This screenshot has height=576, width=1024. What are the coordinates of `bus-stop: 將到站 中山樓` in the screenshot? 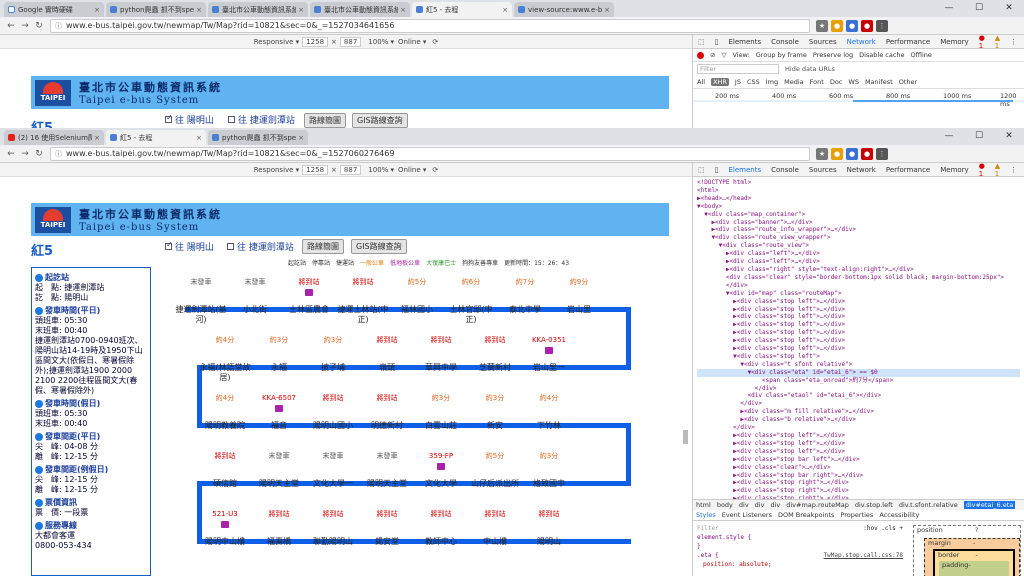 It's located at (495, 528).